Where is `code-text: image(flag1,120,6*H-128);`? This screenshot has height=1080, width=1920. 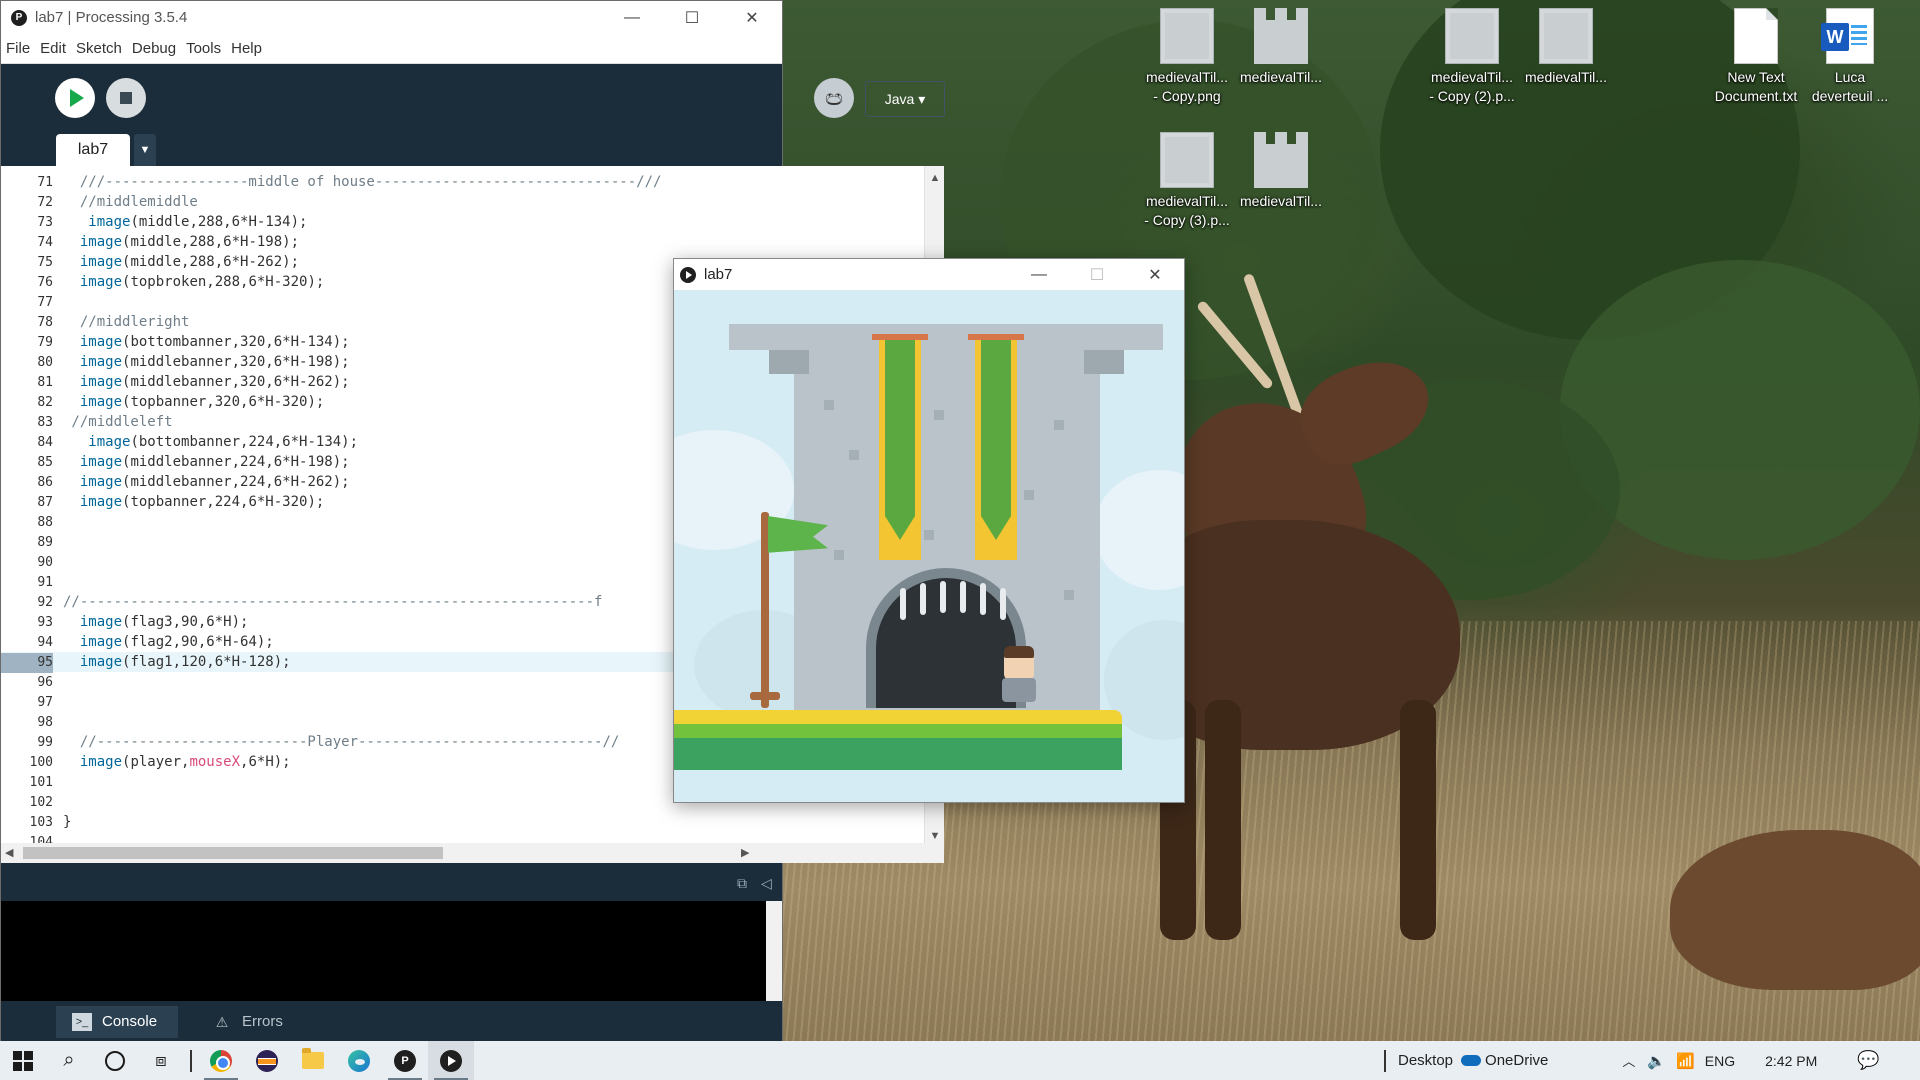
code-text: image(flag1,120,6*H-128); is located at coordinates (185, 662).